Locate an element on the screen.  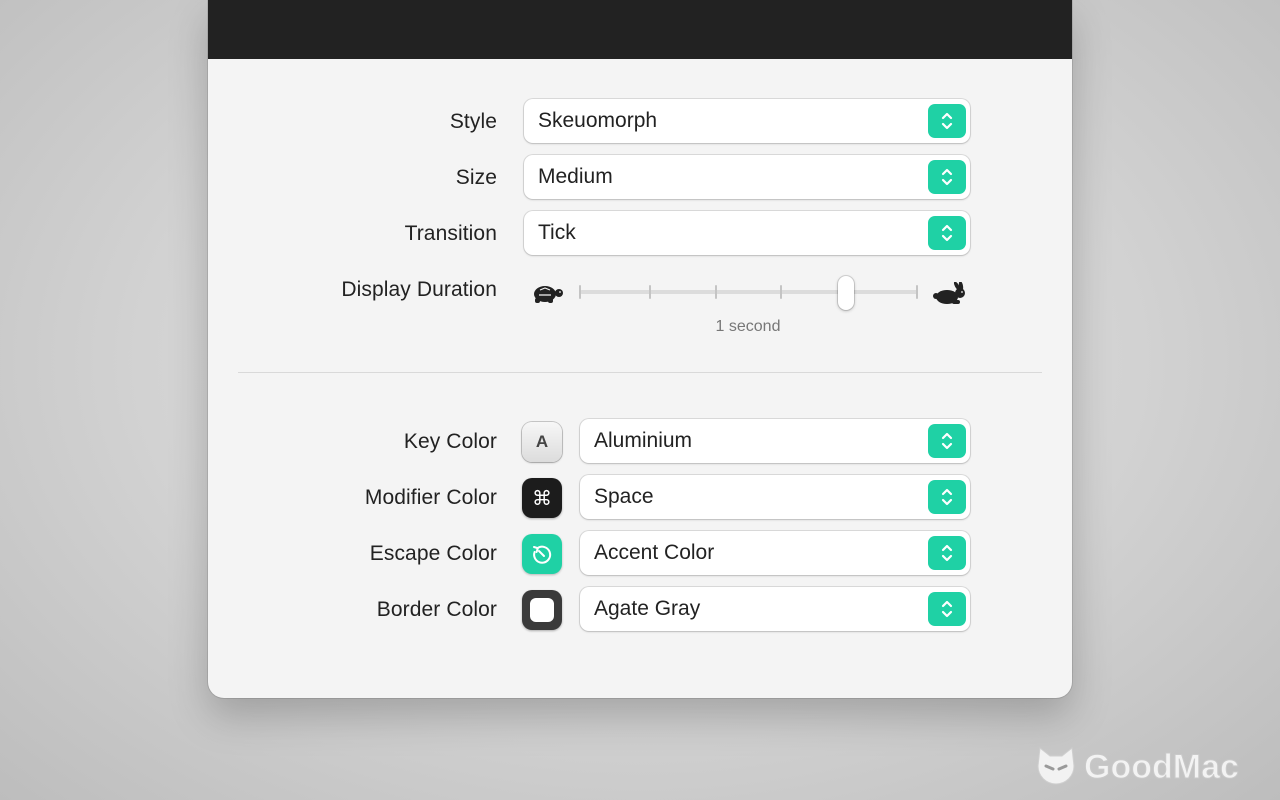
escape-color-label: Escape Color is located at coordinates (433, 553).